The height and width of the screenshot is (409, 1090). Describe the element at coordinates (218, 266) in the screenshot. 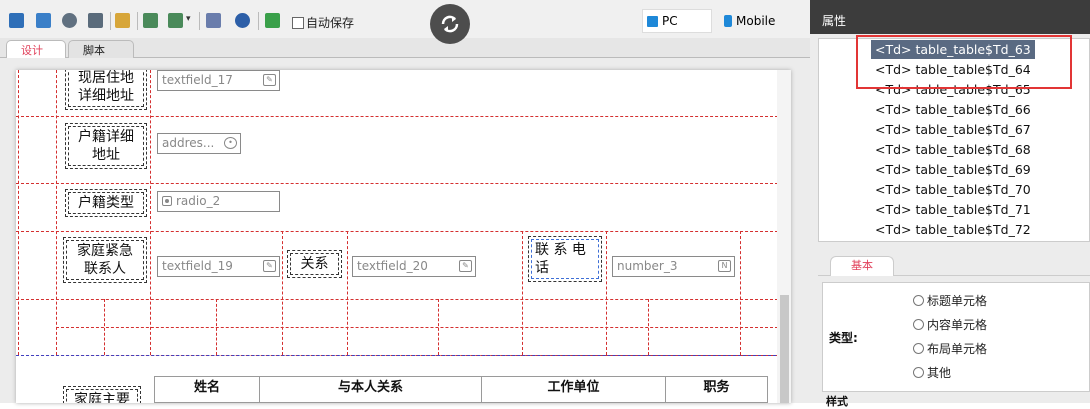

I see `textfield-19: textfield_19 ✎` at that location.